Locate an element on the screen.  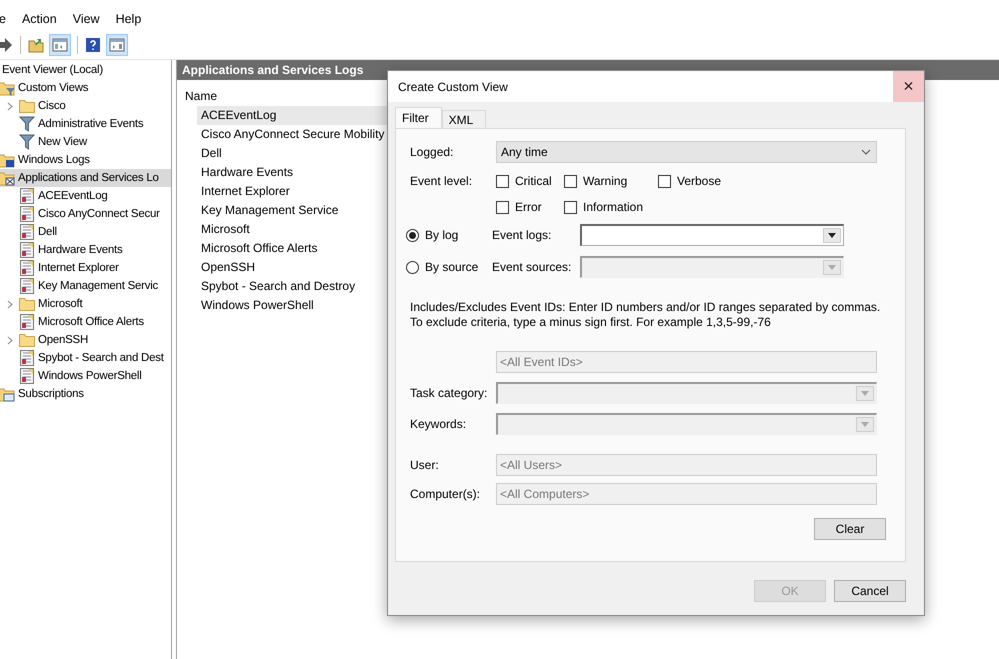
folder-up-icon is located at coordinates (36, 45).